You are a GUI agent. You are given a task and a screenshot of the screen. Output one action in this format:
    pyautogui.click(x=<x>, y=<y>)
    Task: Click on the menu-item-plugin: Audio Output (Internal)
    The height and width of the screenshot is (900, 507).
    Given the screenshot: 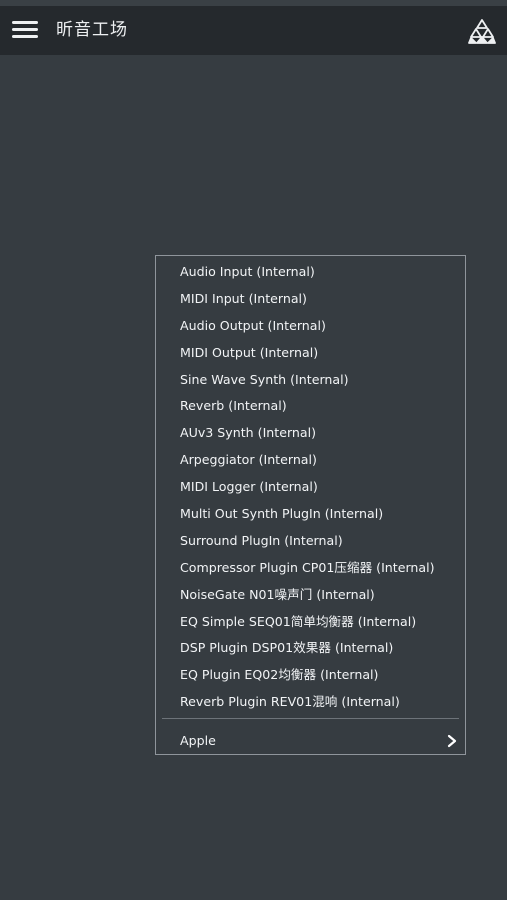 What is the action you would take?
    pyautogui.click(x=310, y=326)
    